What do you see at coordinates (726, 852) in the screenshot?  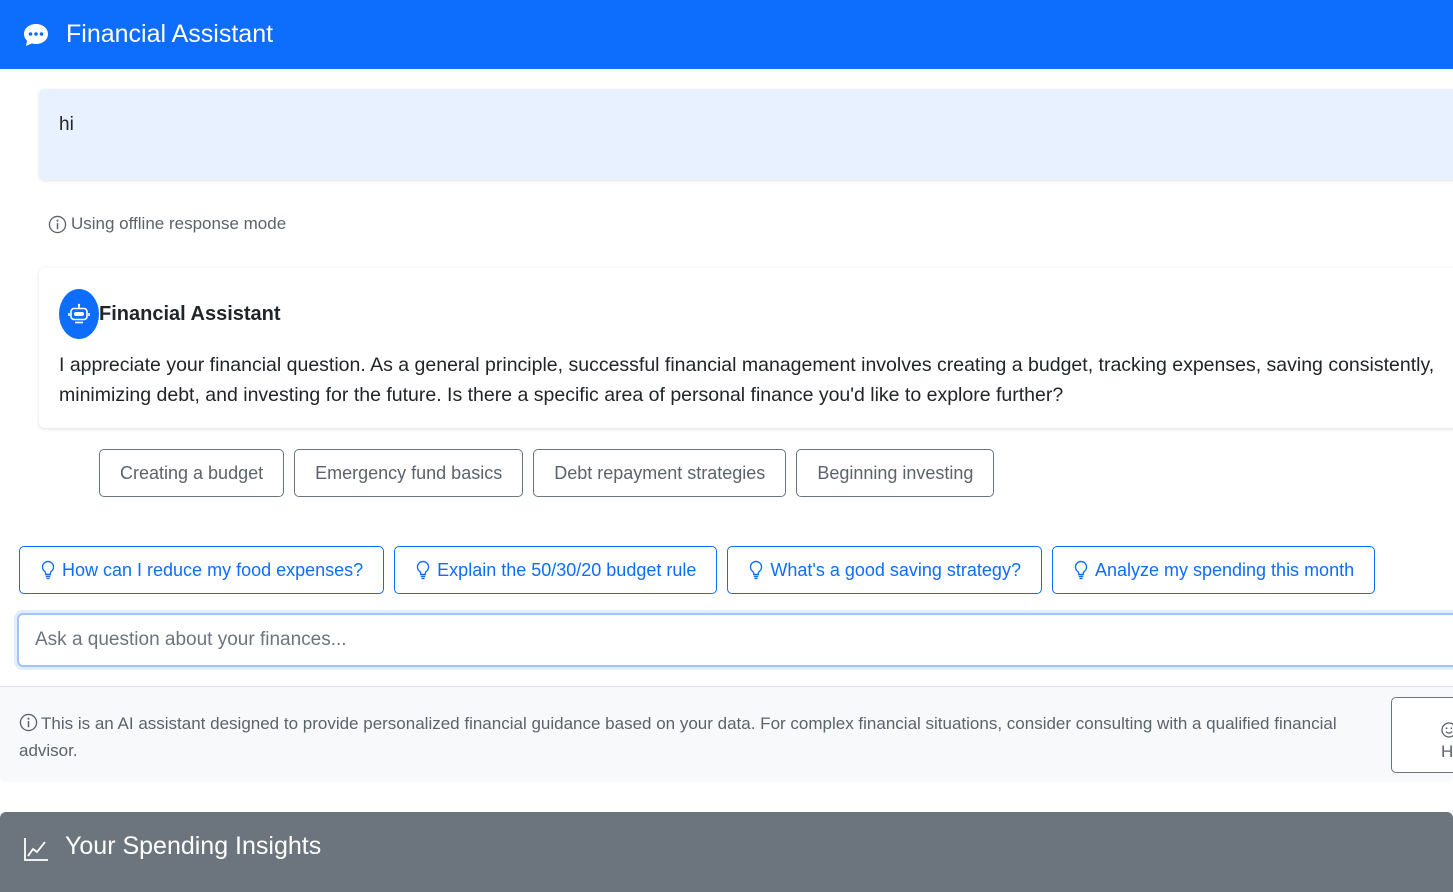 I see `spending-insights-header: Your Spending Insights` at bounding box center [726, 852].